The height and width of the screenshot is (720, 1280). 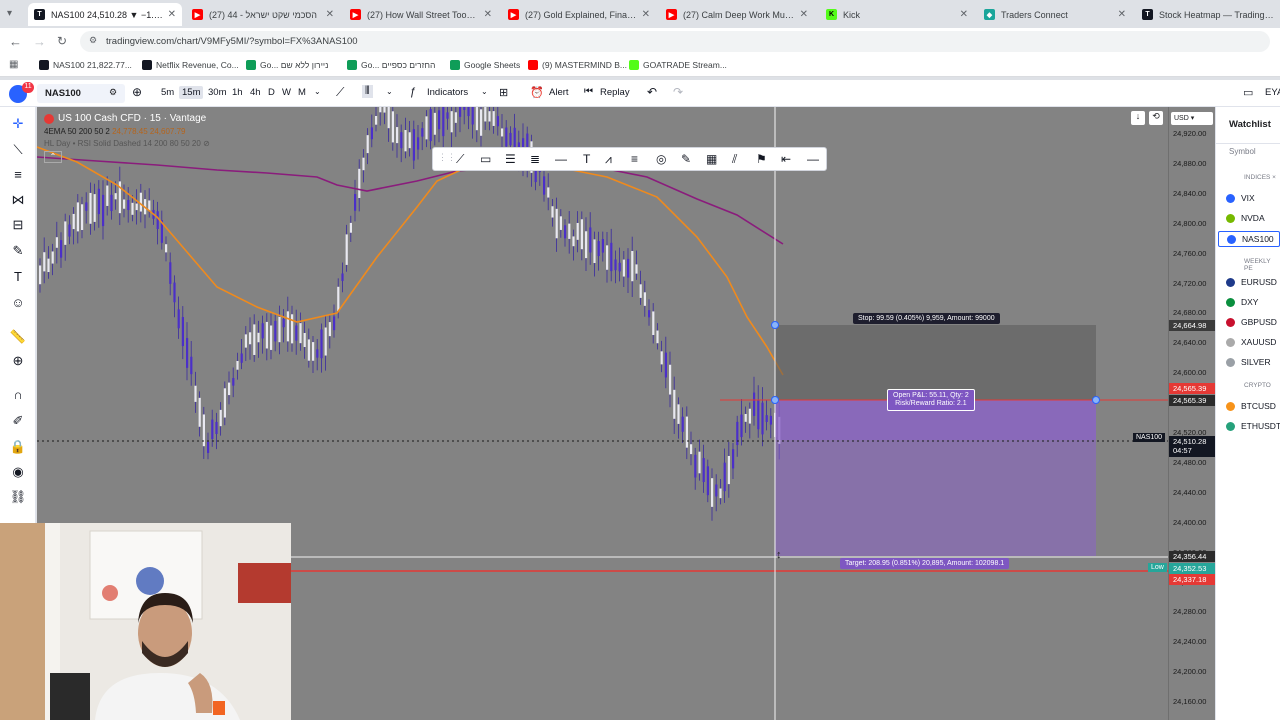 What do you see at coordinates (9, 13) in the screenshot?
I see `tab-search-icon: ▾` at bounding box center [9, 13].